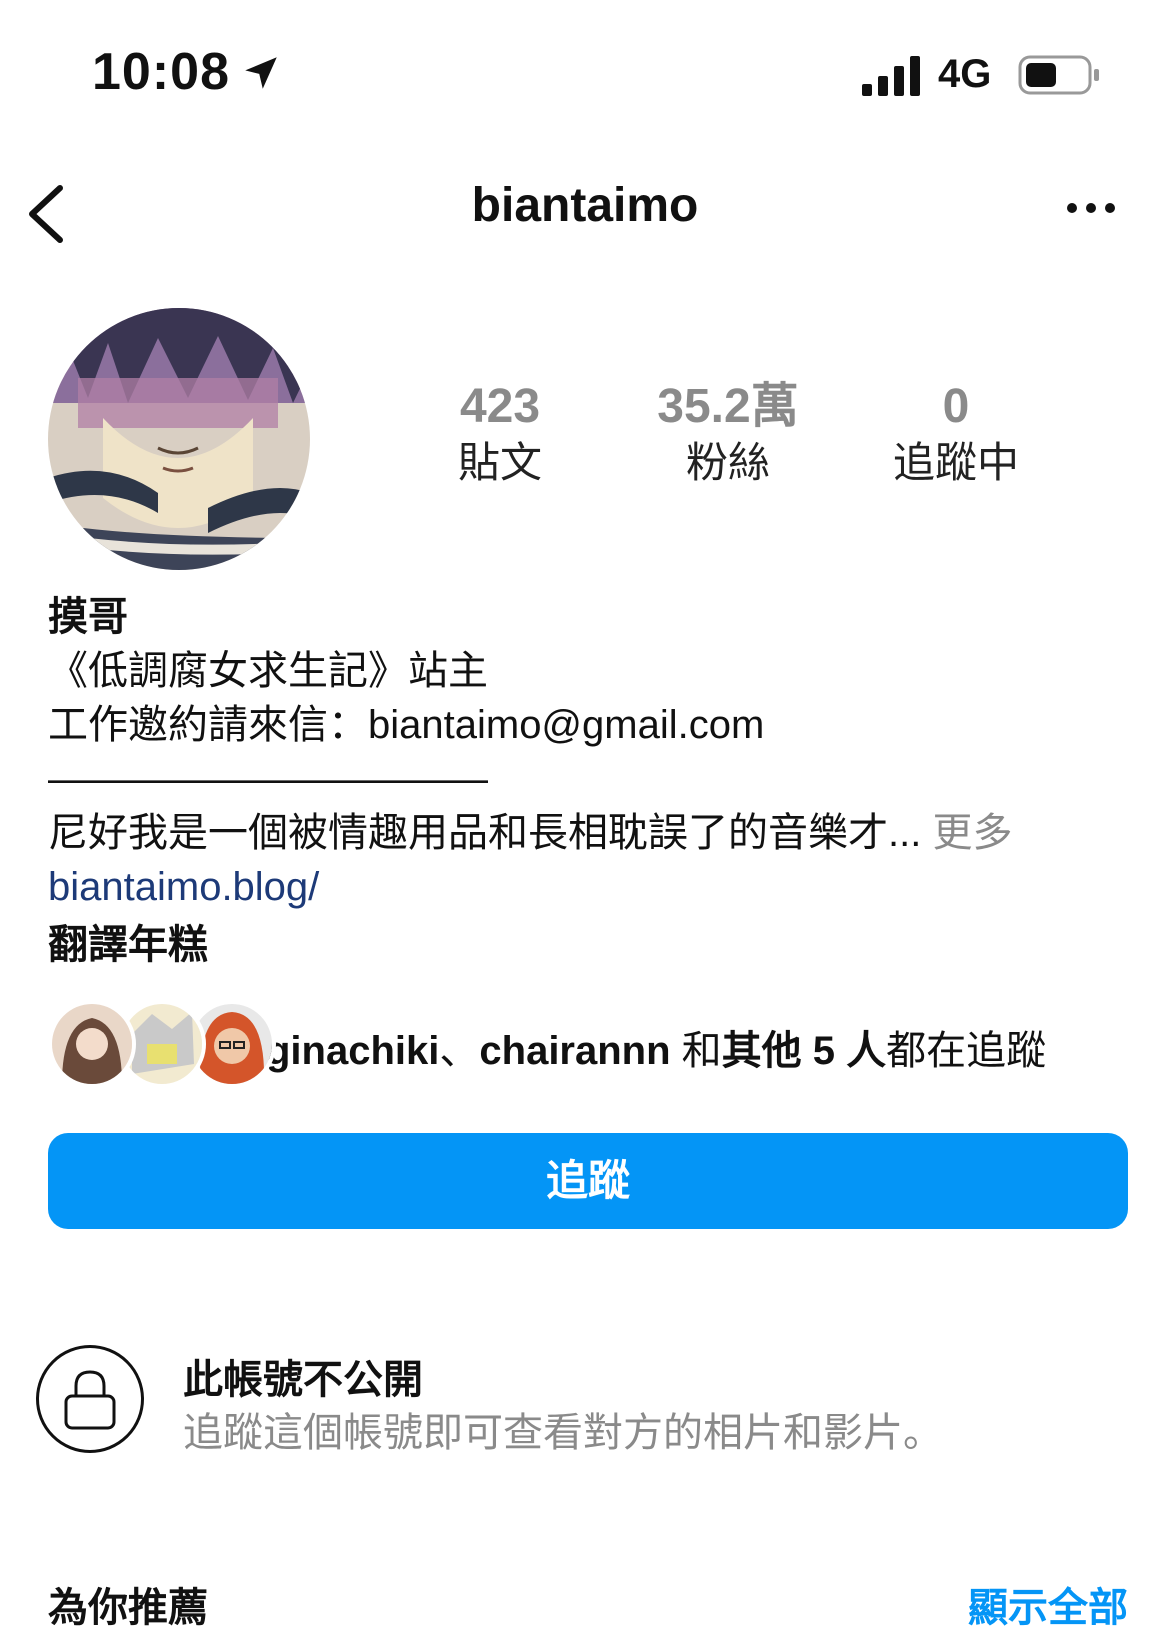 The width and height of the screenshot is (1170, 1642). What do you see at coordinates (696, 1051) in the screenshot?
I see `mutual-and: 和` at bounding box center [696, 1051].